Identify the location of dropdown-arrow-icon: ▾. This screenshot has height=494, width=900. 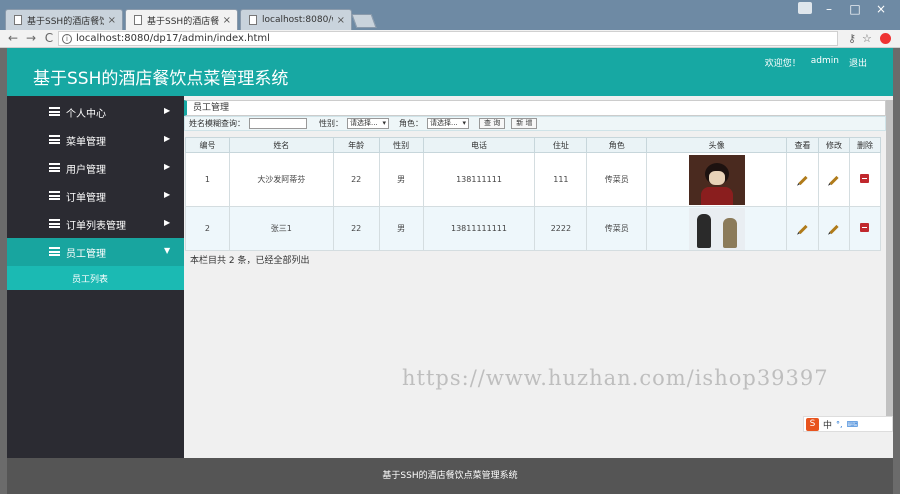
(464, 123).